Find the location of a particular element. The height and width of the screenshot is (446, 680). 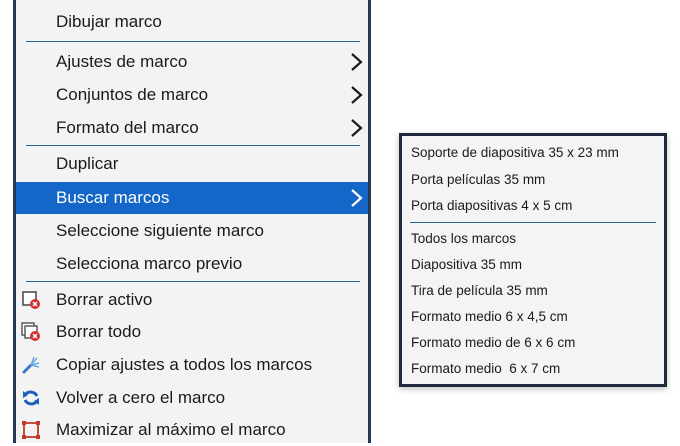

menu-item-seleccione-siguiente-marco: Seleccione siguiente marco is located at coordinates (192, 231).